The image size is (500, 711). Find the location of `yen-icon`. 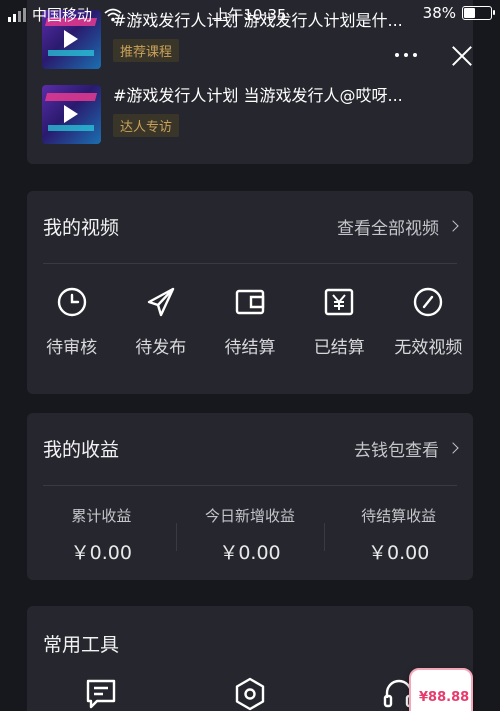

yen-icon is located at coordinates (339, 302).